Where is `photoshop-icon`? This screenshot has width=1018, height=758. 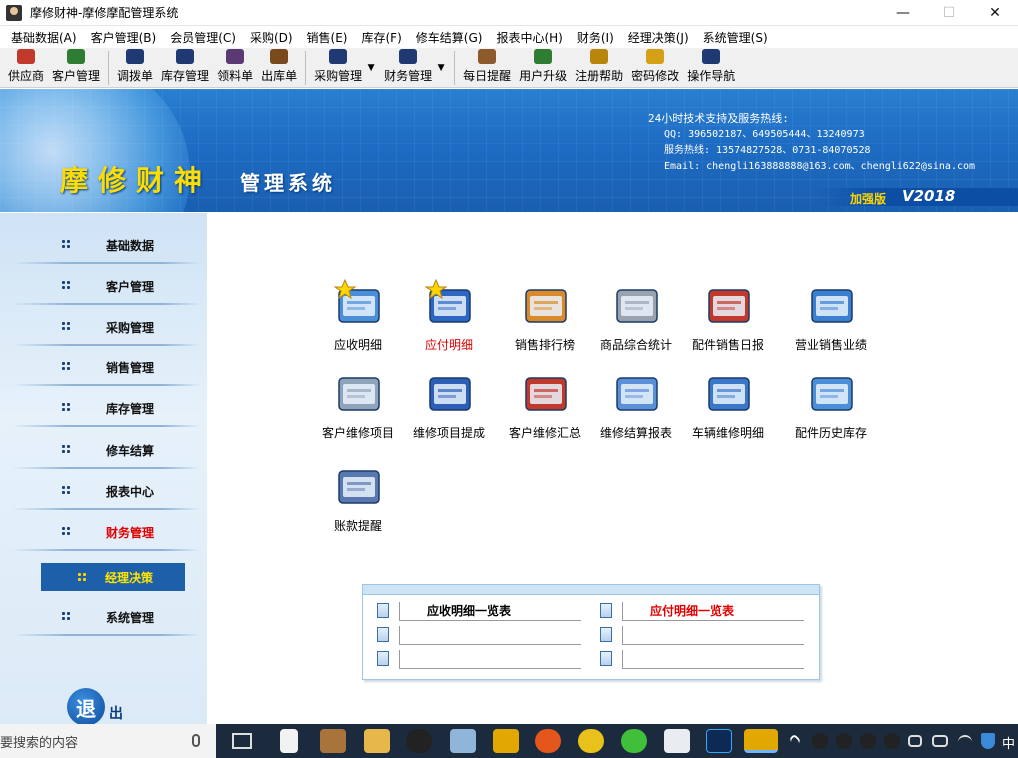
photoshop-icon is located at coordinates (719, 741).